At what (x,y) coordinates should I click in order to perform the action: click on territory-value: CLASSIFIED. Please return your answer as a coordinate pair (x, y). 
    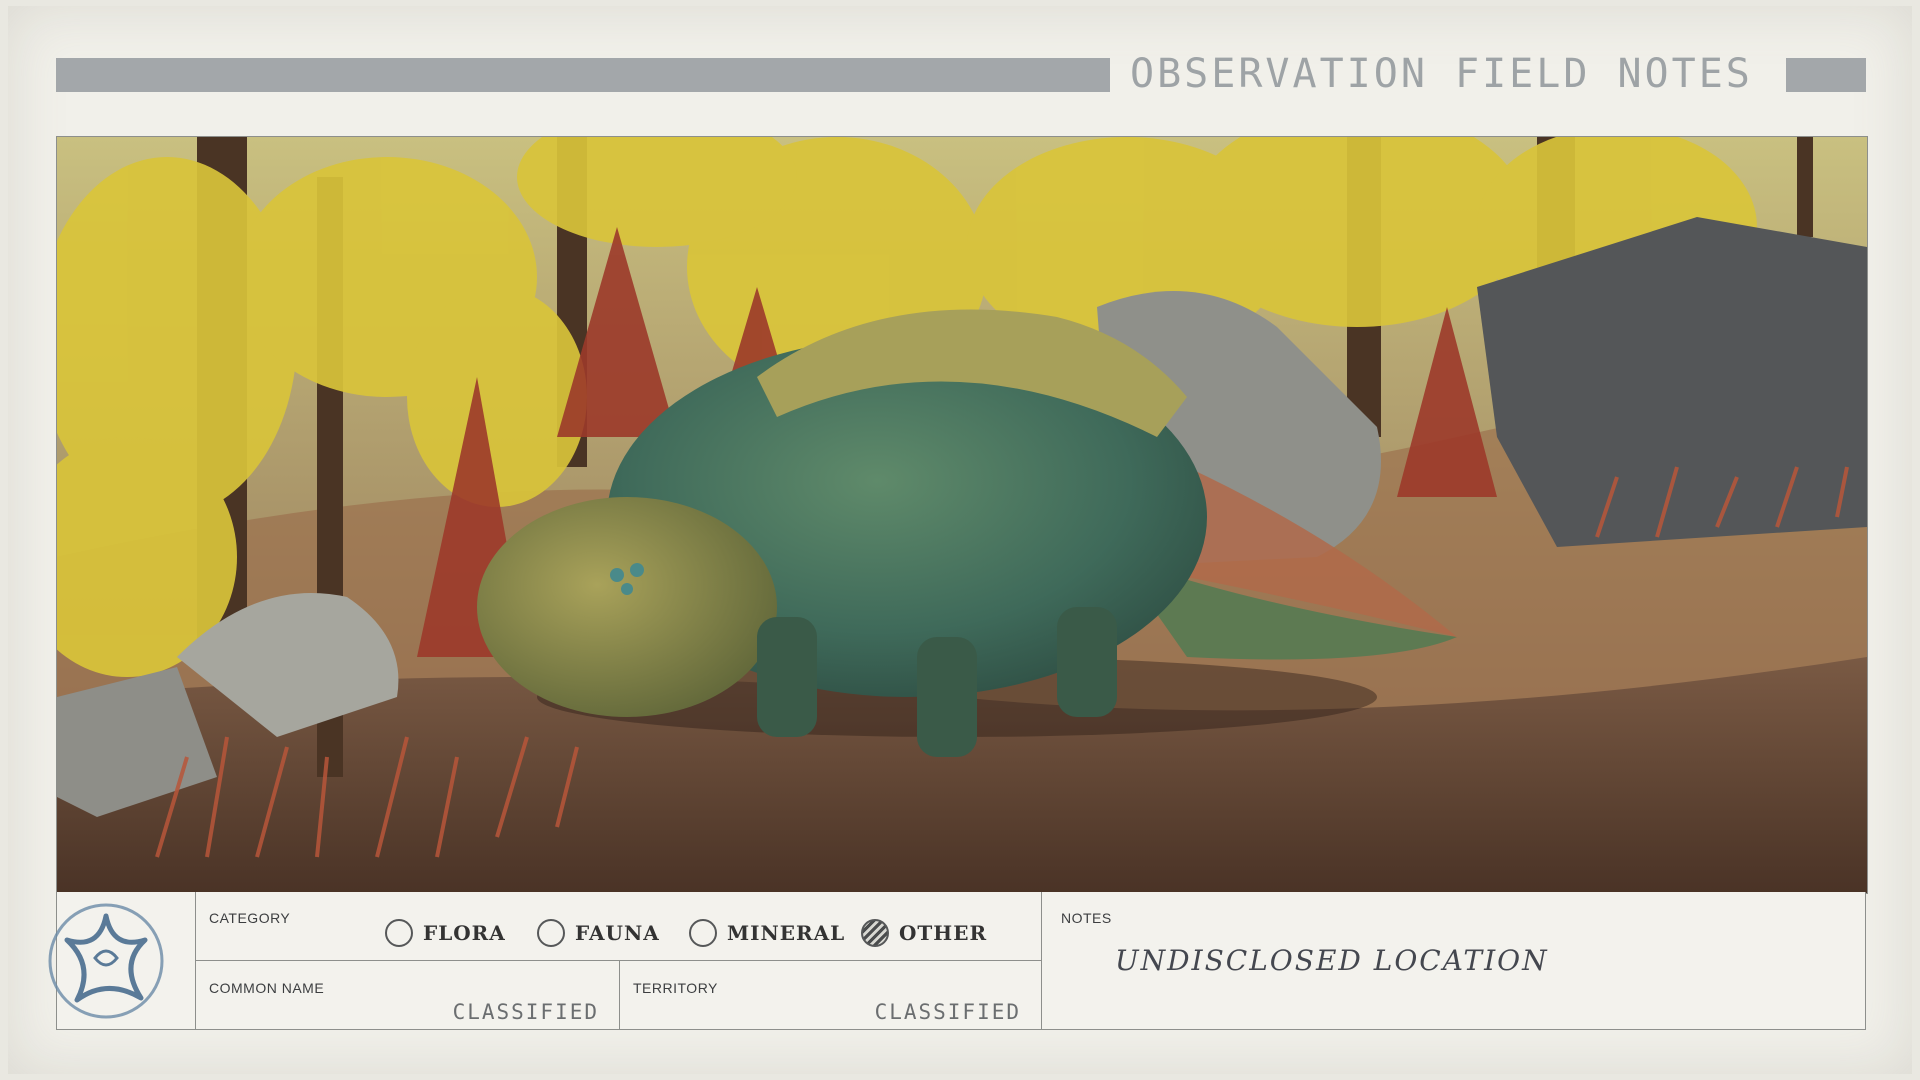
    Looking at the image, I should click on (947, 1012).